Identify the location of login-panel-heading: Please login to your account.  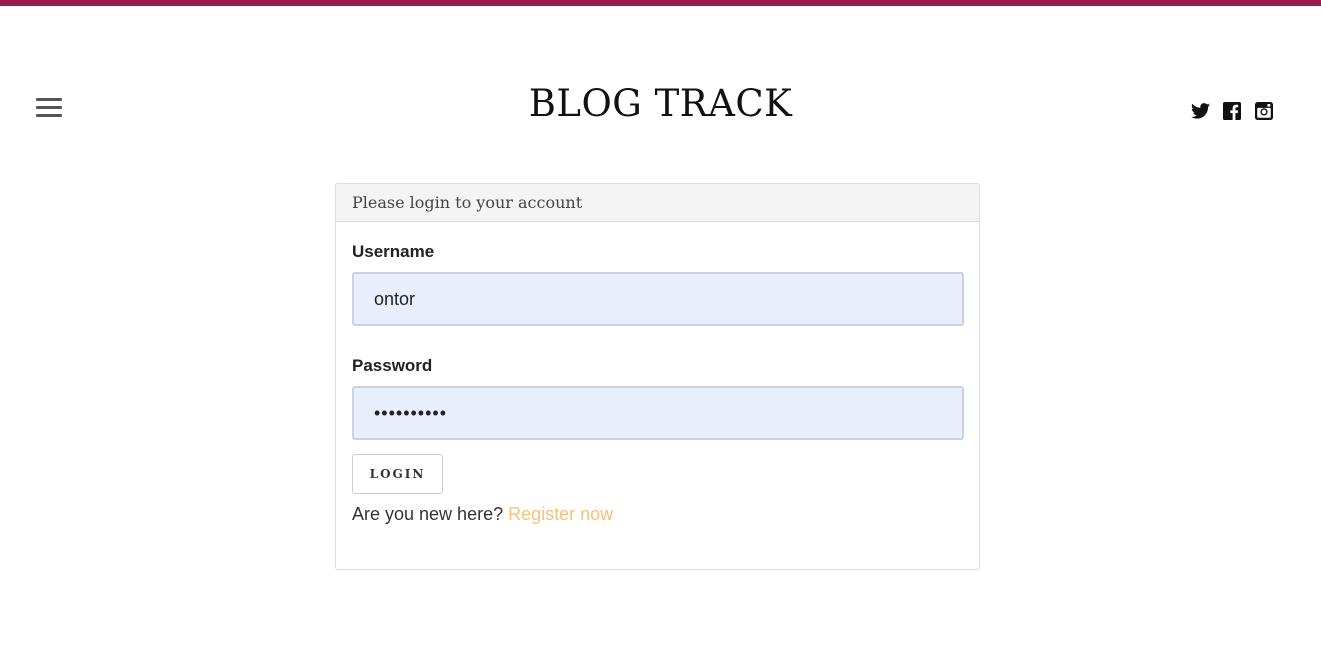
(657, 203).